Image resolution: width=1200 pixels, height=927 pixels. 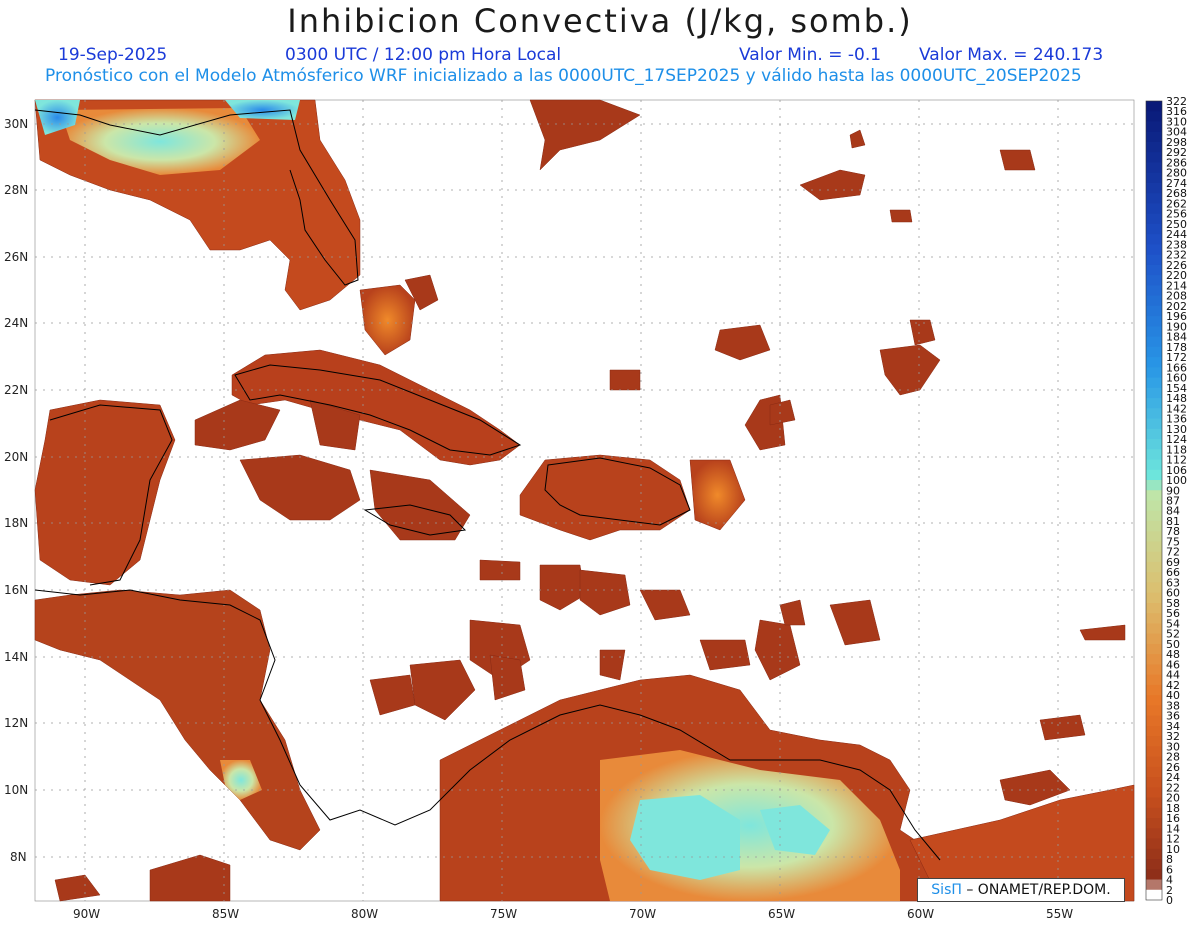 I want to click on credit-box: SisΠ – ONAMET/REP.DOM., so click(x=1021, y=890).